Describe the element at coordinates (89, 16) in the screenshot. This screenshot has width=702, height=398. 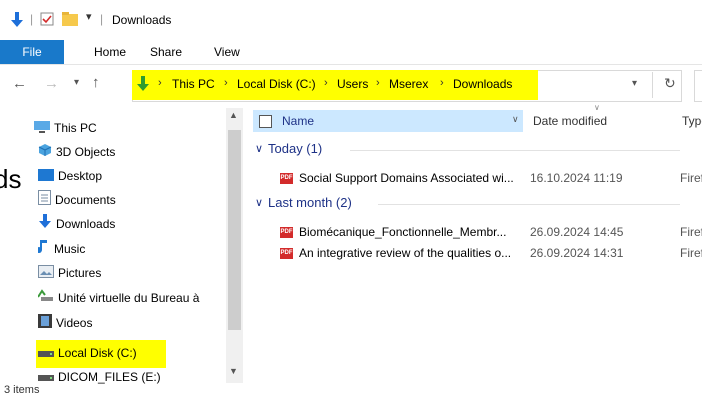
I see `quick-access-dropdown-icon: ▾` at that location.